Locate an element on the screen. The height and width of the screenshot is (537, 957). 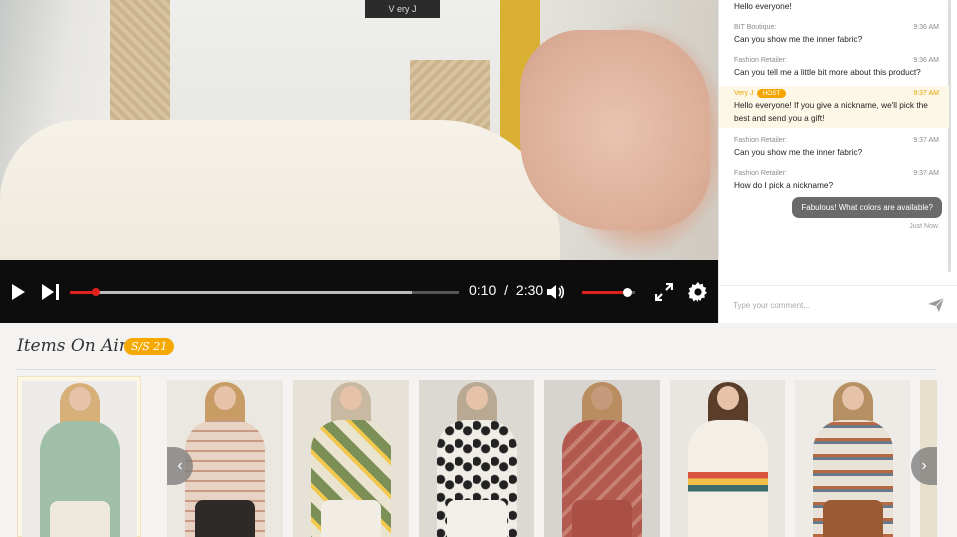
volume-level is located at coordinates (605, 292).